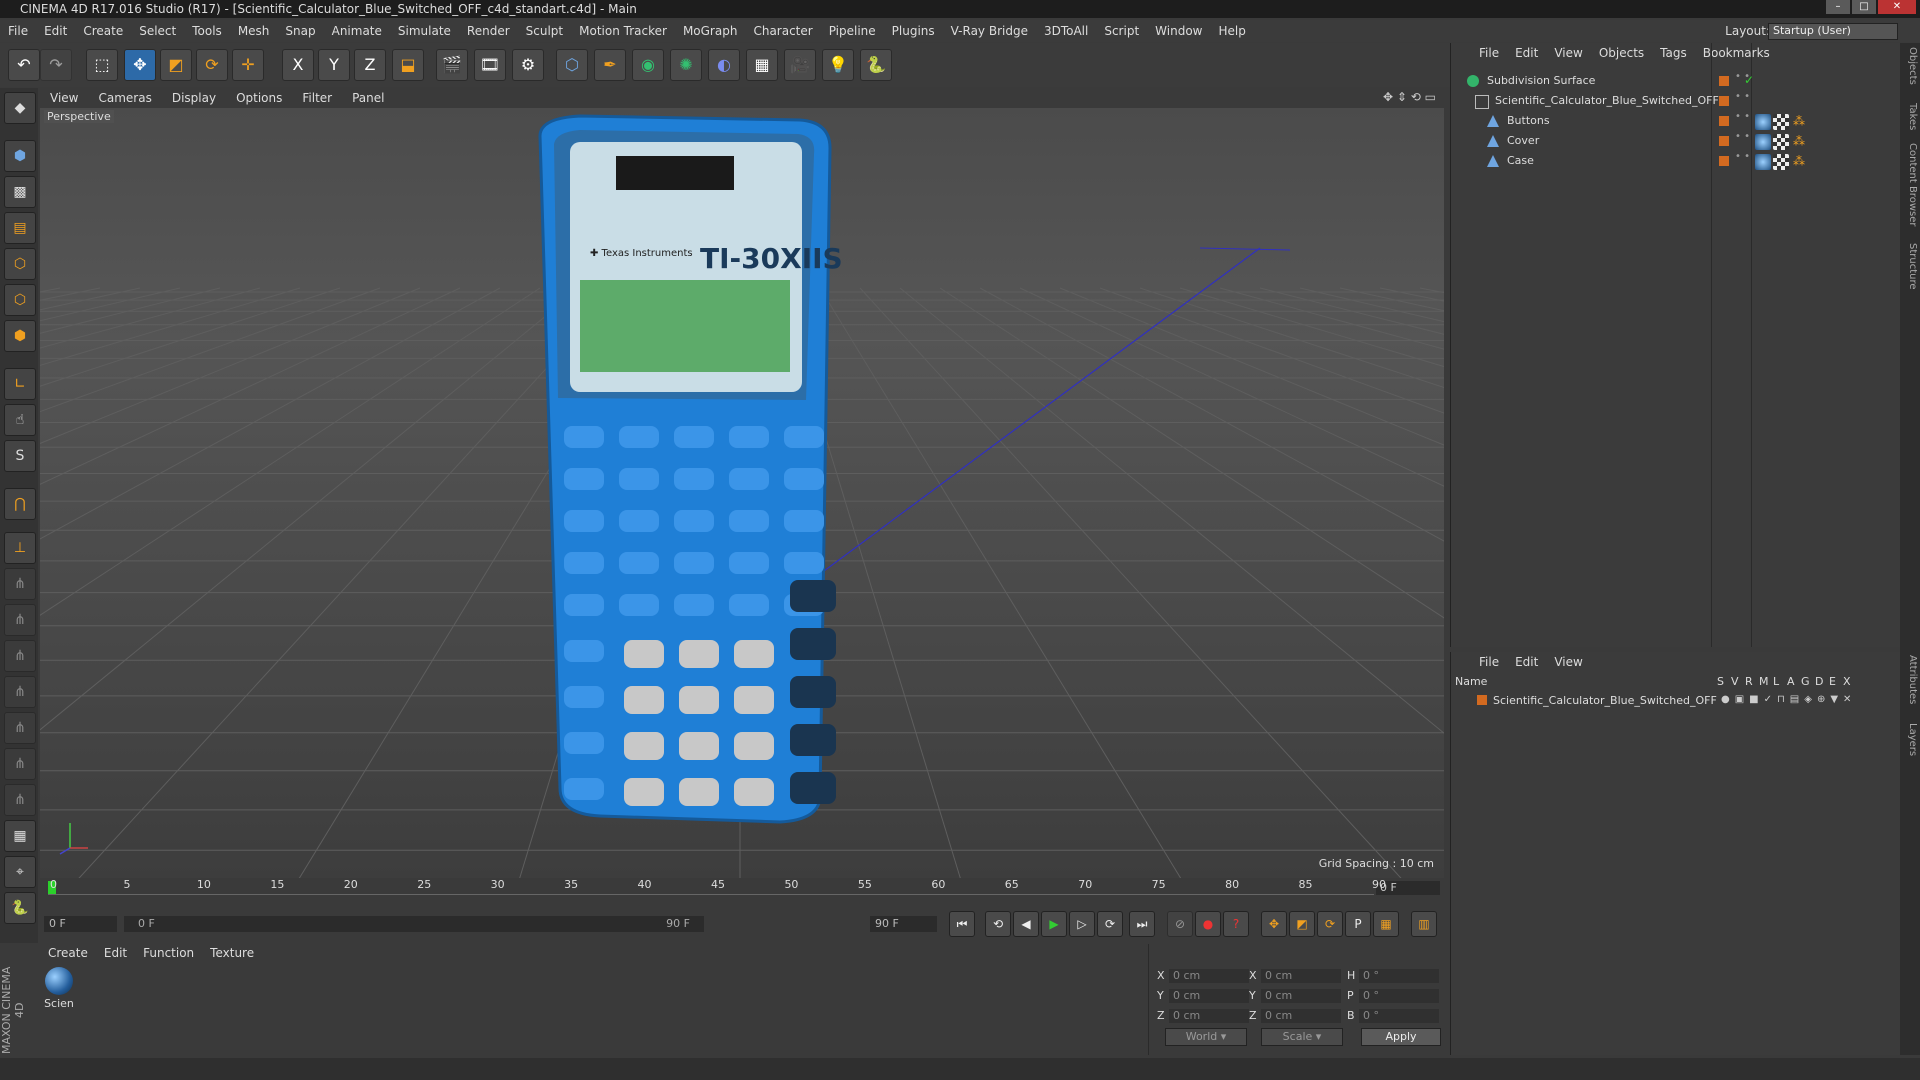 The image size is (1920, 1080). I want to click on record-keys-icon: ⊘, so click(1180, 924).